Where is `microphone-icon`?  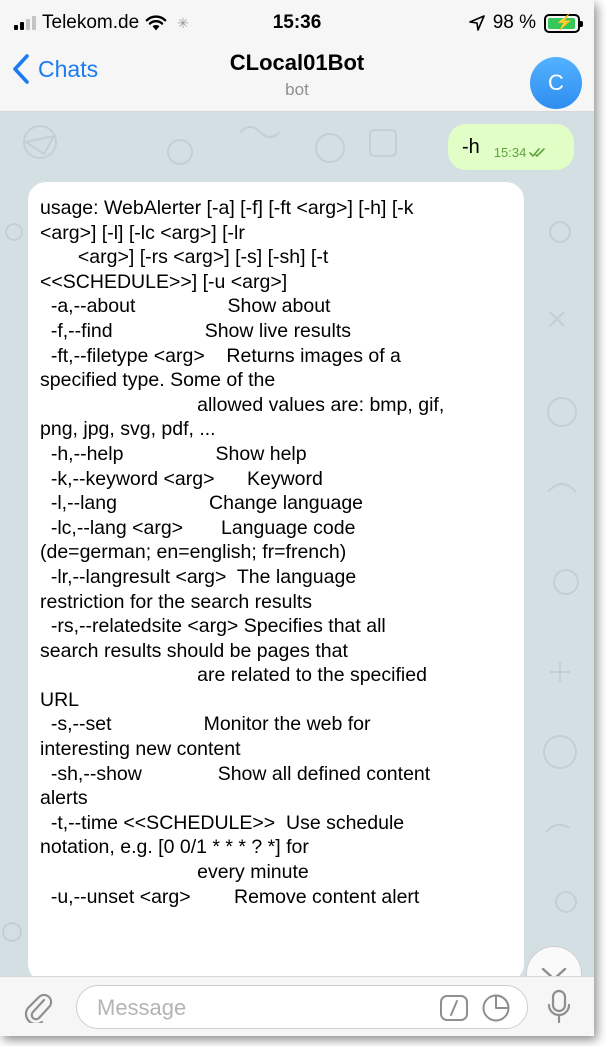
microphone-icon is located at coordinates (559, 1007).